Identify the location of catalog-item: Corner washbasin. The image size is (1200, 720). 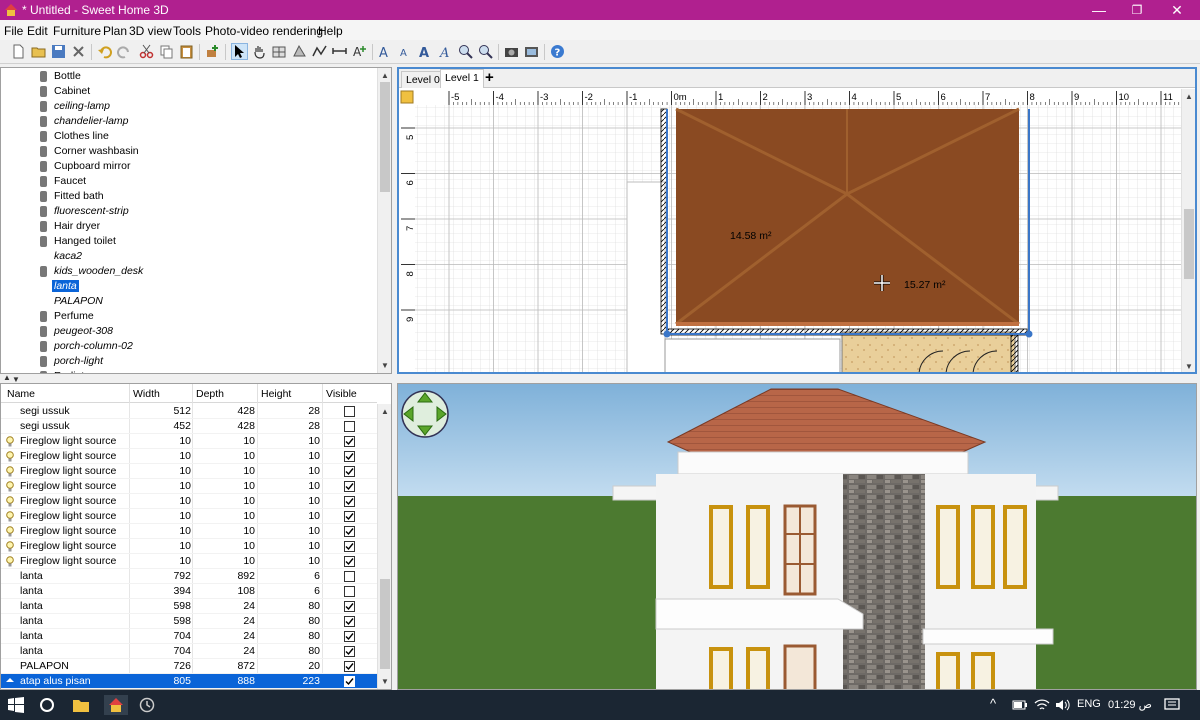
(189, 151).